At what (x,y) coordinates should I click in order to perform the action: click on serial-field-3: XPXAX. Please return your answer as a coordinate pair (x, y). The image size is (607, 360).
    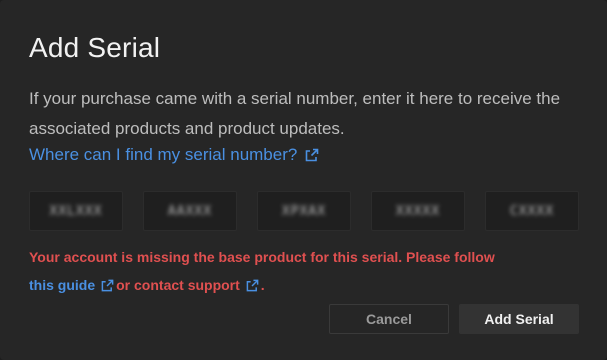
    Looking at the image, I should click on (304, 211).